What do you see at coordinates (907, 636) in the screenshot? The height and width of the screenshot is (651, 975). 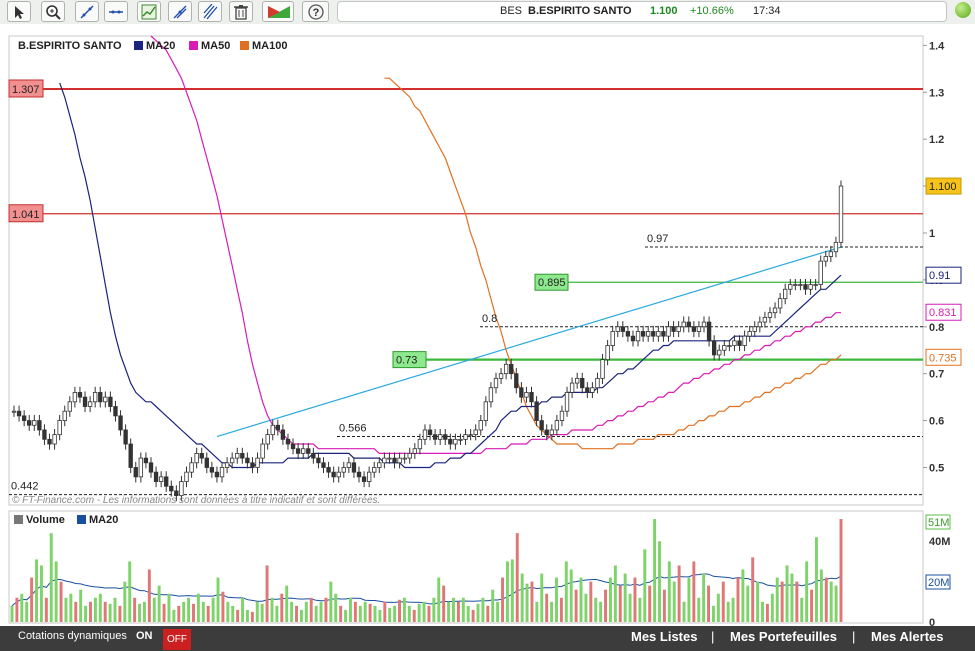 I see `mes-alertes-link: Mes Alertes` at bounding box center [907, 636].